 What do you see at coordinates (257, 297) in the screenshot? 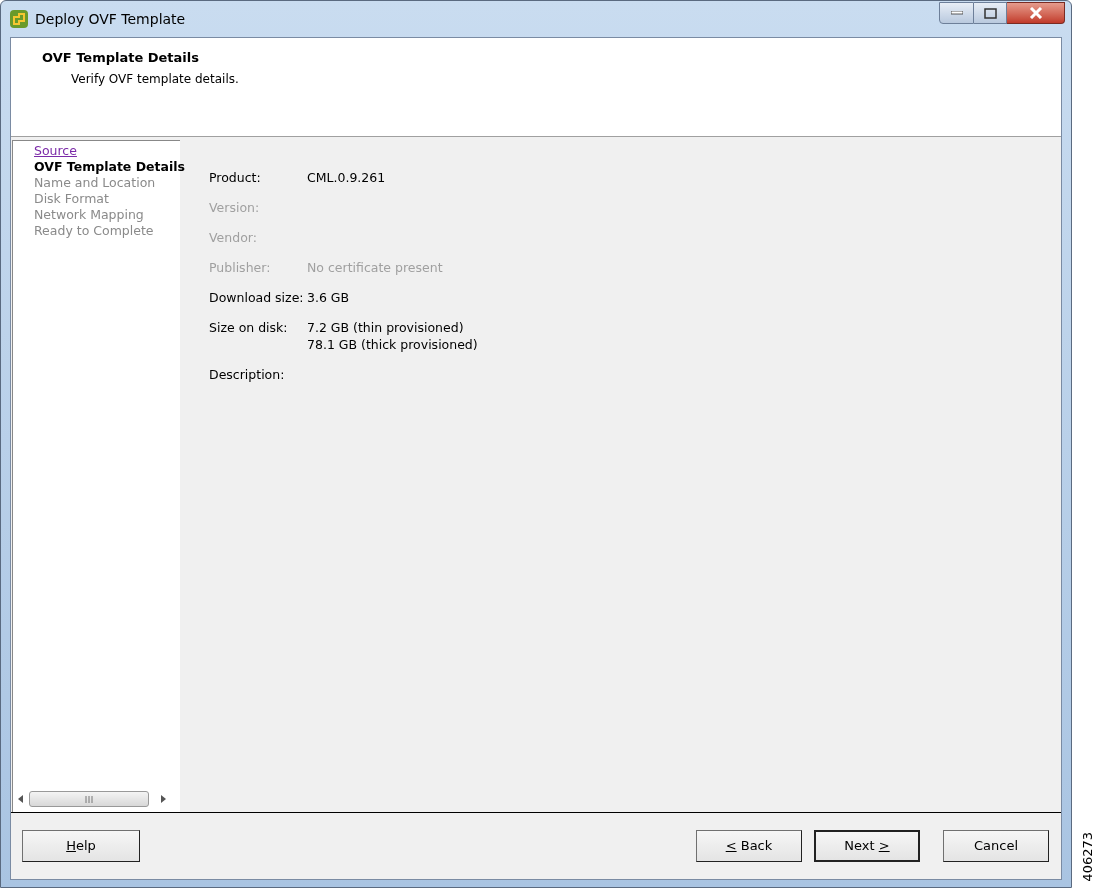
I see `field-label: Download size:` at bounding box center [257, 297].